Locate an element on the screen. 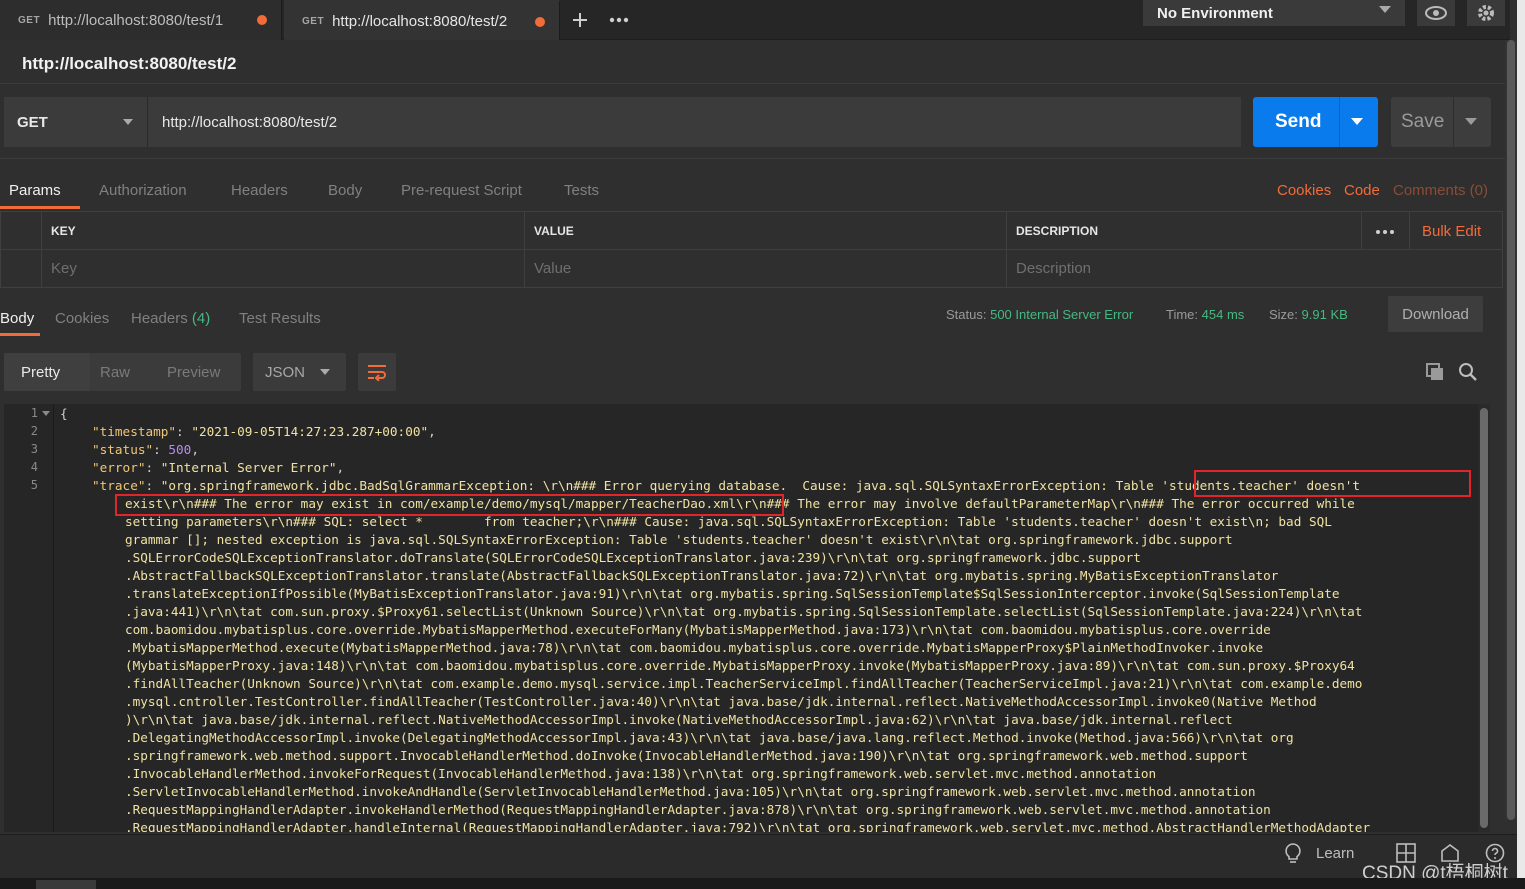 The image size is (1525, 889). url-value: http://localhost:8080/test/2 is located at coordinates (250, 122).